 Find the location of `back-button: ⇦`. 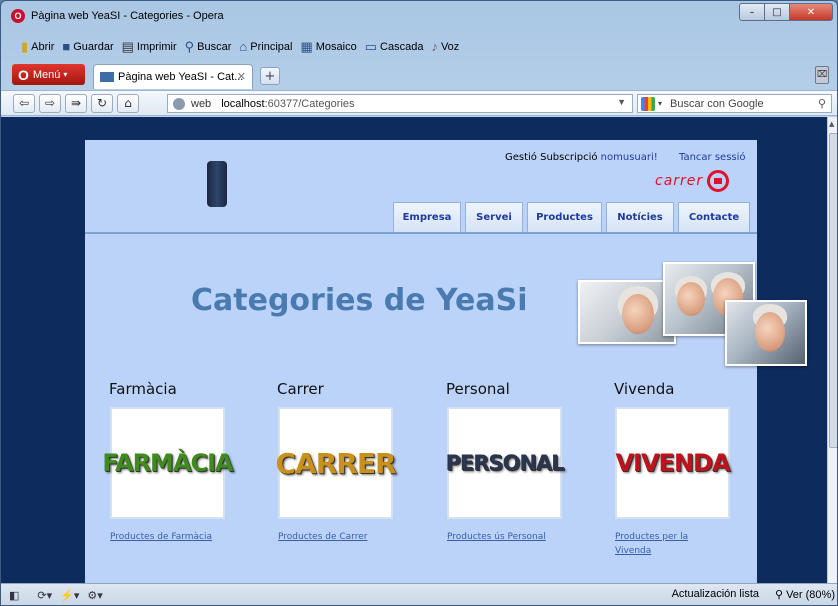

back-button: ⇦ is located at coordinates (24, 103).